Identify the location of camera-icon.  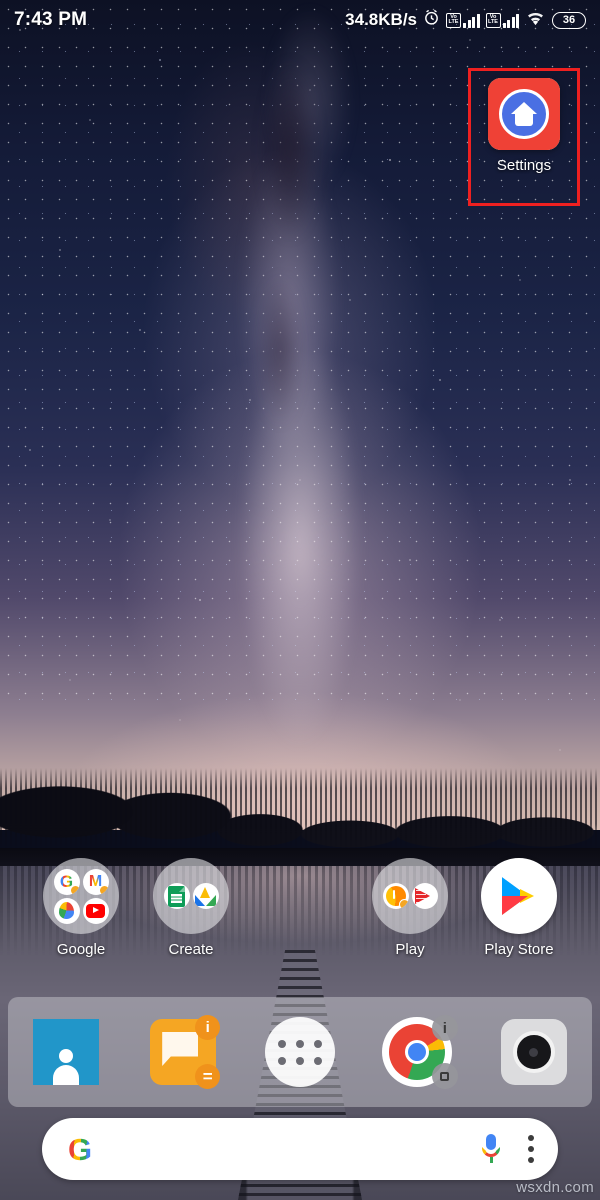
(533, 1052).